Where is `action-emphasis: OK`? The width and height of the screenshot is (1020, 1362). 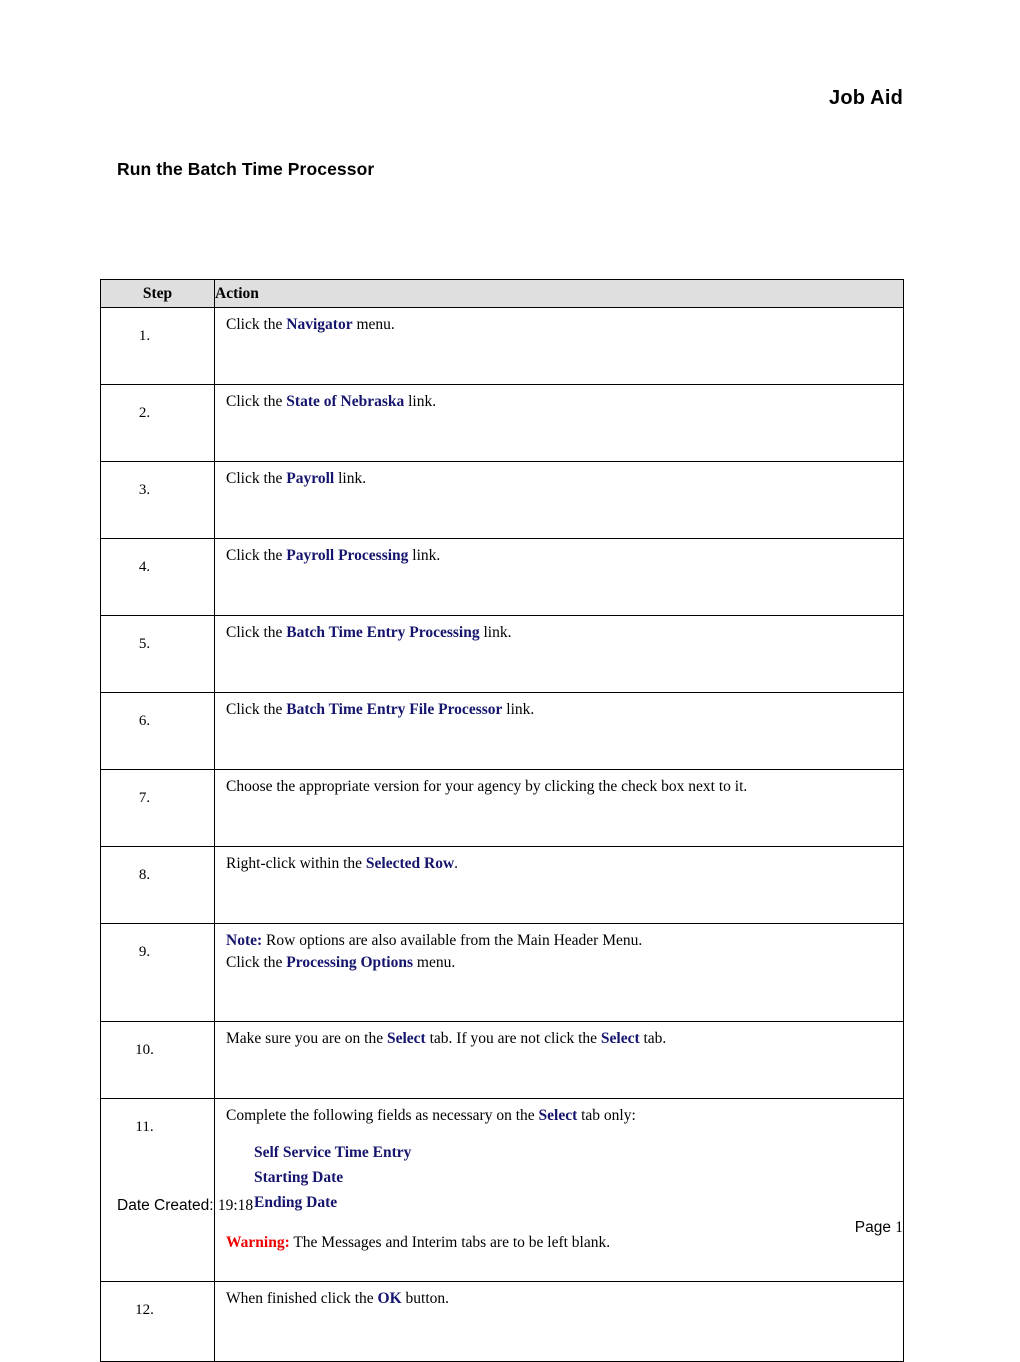
action-emphasis: OK is located at coordinates (389, 1298).